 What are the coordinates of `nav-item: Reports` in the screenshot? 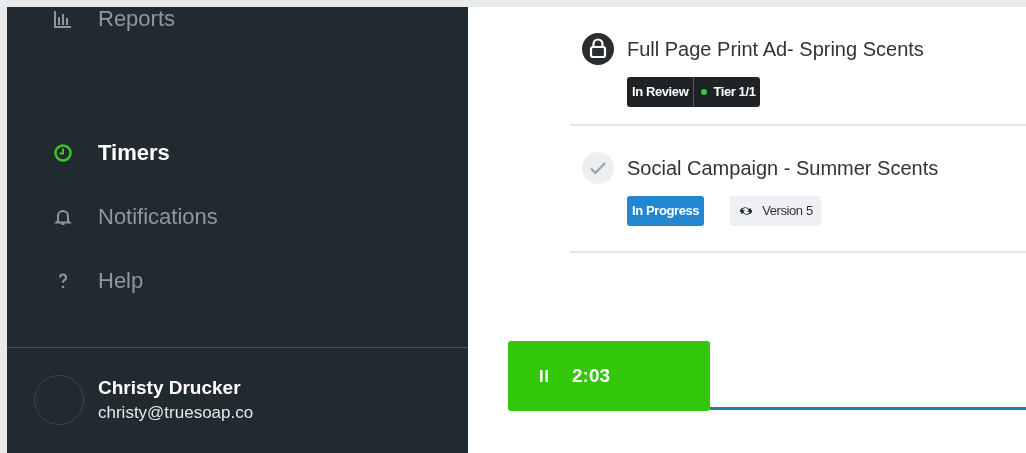 It's located at (260, 19).